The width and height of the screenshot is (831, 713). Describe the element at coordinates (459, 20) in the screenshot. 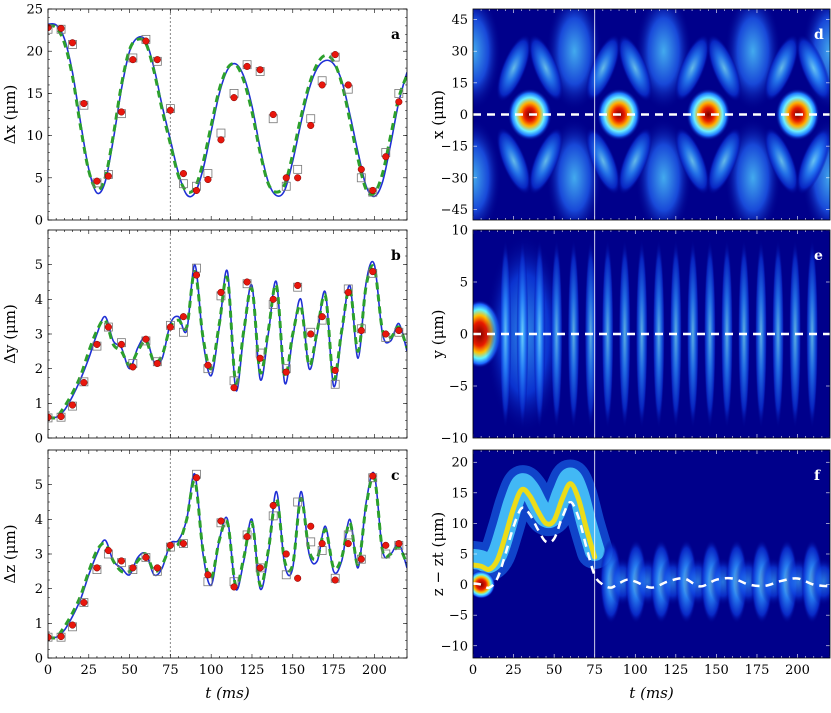

I see `y-tick-label: 45` at that location.